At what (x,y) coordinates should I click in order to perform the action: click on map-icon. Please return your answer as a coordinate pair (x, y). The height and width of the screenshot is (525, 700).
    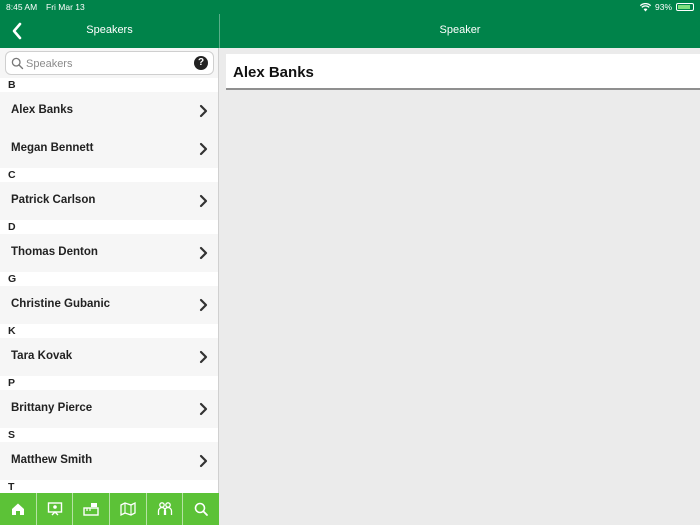
    Looking at the image, I should click on (128, 509).